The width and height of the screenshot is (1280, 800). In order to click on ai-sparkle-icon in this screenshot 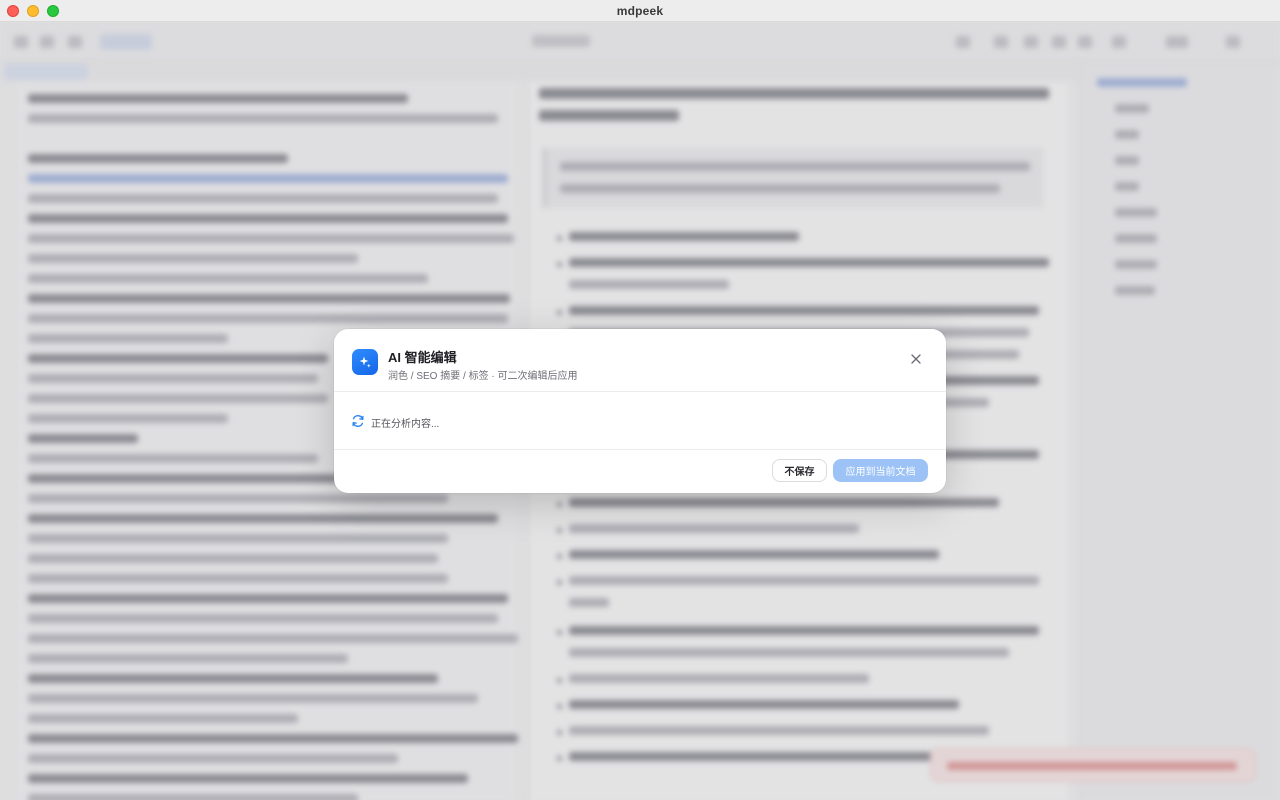, I will do `click(365, 362)`.